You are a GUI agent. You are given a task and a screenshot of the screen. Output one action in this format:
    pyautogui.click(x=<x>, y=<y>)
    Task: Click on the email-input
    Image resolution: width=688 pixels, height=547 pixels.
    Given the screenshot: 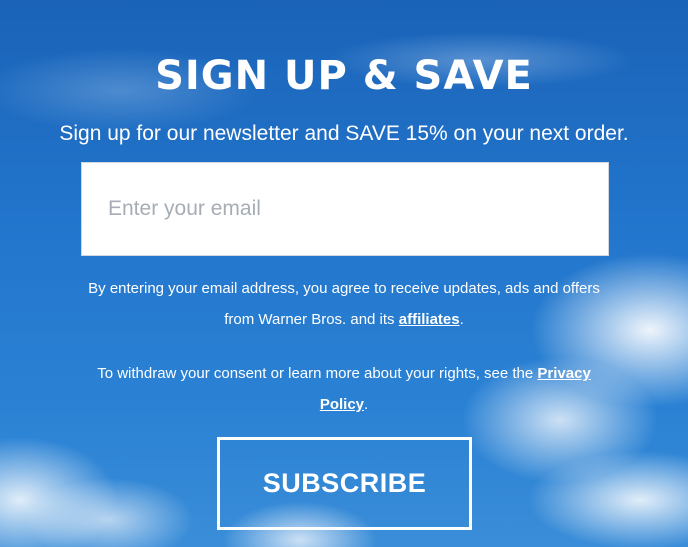 What is the action you would take?
    pyautogui.click(x=345, y=209)
    